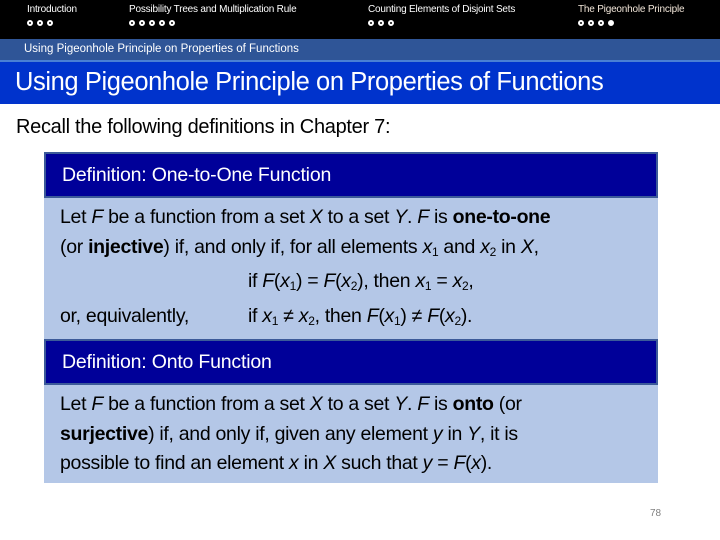  Describe the element at coordinates (501, 217) in the screenshot. I see `term-one-to-one: one-to-one` at that location.